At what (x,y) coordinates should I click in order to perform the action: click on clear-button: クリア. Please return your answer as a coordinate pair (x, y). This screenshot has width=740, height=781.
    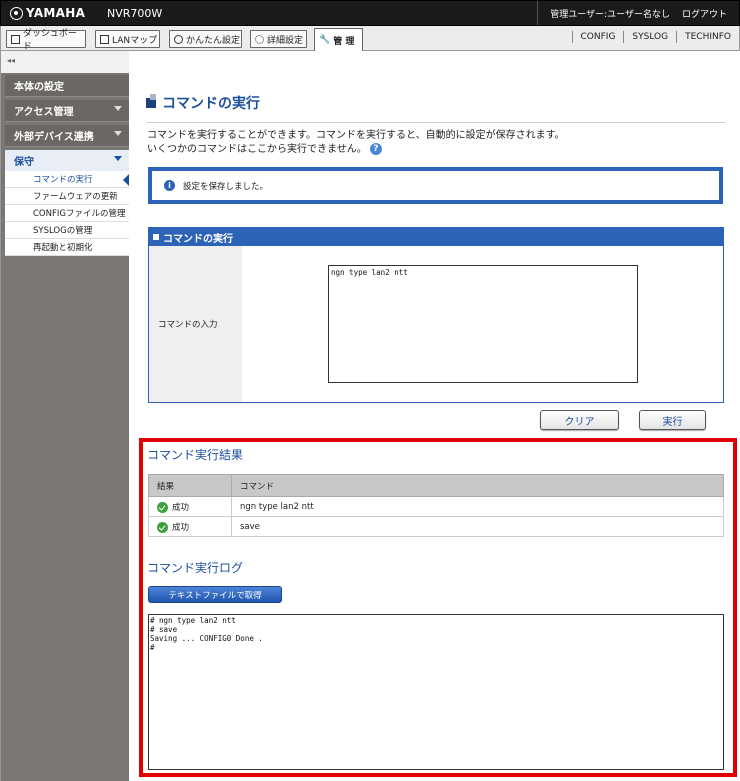
    Looking at the image, I should click on (579, 420).